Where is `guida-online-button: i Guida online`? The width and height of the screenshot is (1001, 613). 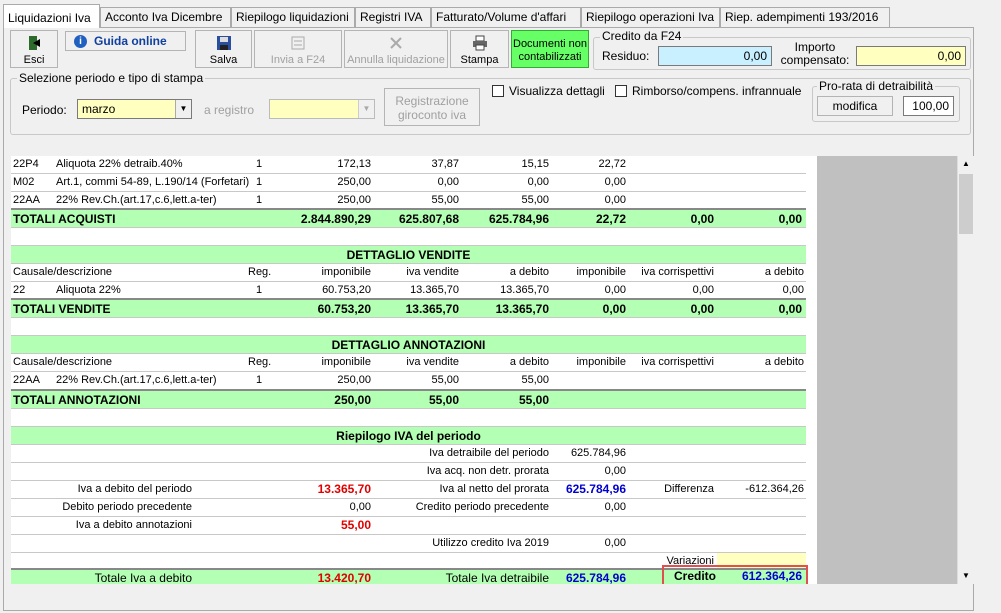 guida-online-button: i Guida online is located at coordinates (125, 41).